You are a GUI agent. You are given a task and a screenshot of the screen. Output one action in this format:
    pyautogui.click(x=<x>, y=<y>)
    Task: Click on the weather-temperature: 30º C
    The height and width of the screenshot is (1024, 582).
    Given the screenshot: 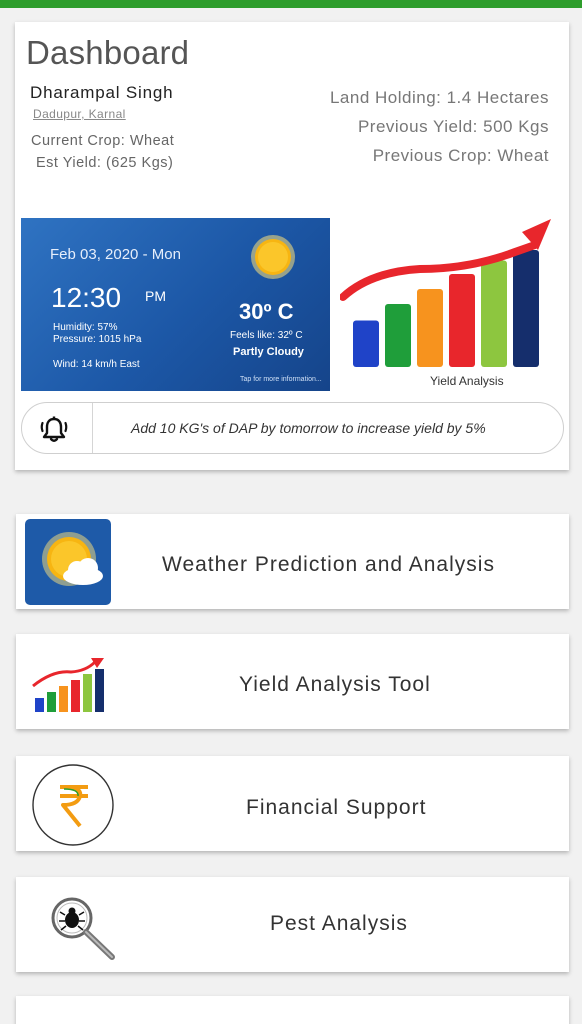 What is the action you would take?
    pyautogui.click(x=266, y=311)
    